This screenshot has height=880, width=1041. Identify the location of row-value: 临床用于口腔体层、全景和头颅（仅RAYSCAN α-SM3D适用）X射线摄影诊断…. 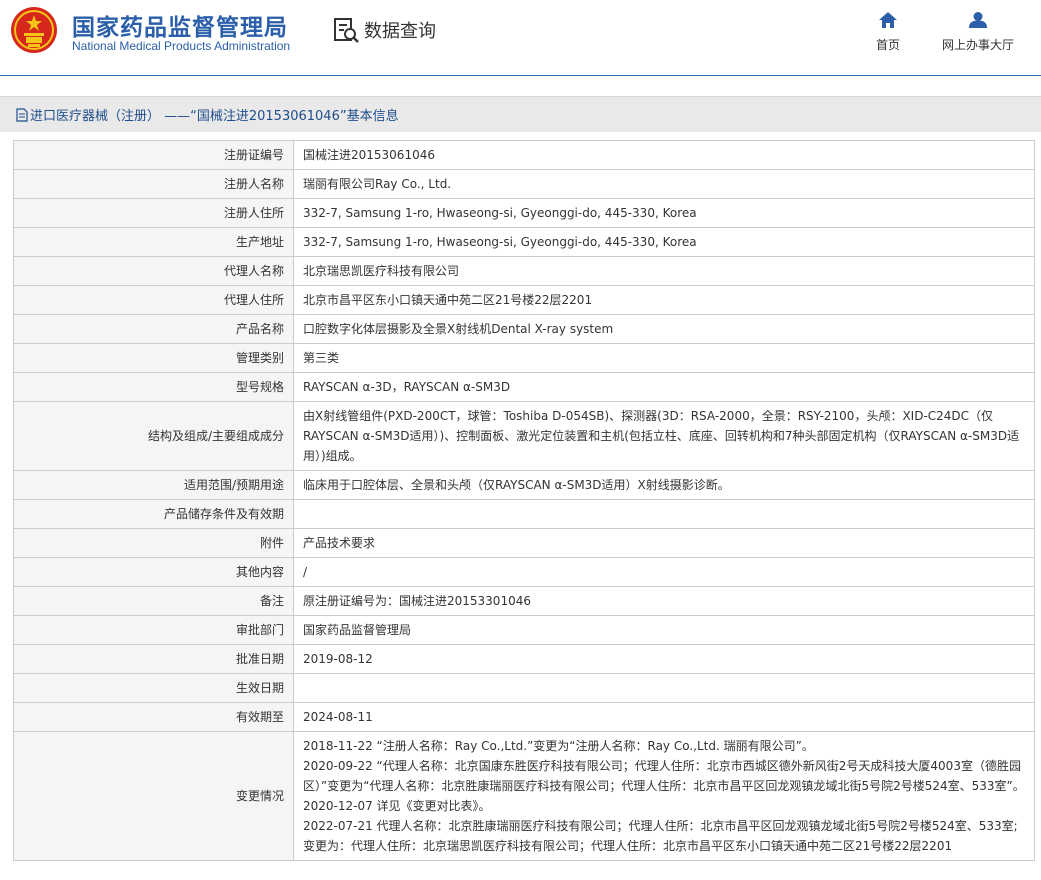
(664, 485).